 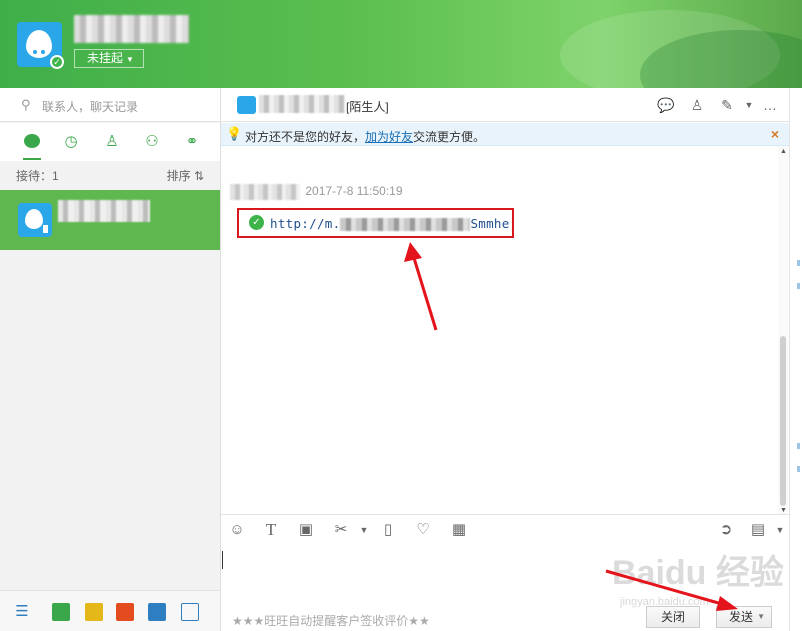 What do you see at coordinates (783, 151) in the screenshot?
I see `scroll-up-icon: ▲` at bounding box center [783, 151].